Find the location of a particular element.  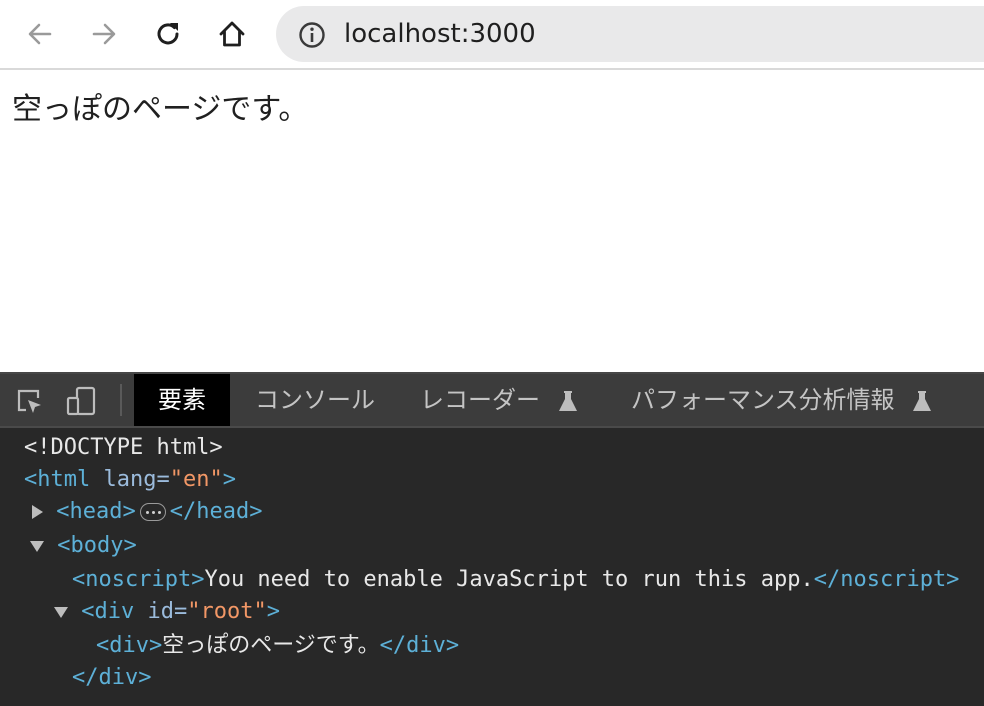

tab-recorder-label: レコーダー is located at coordinates (480, 400).